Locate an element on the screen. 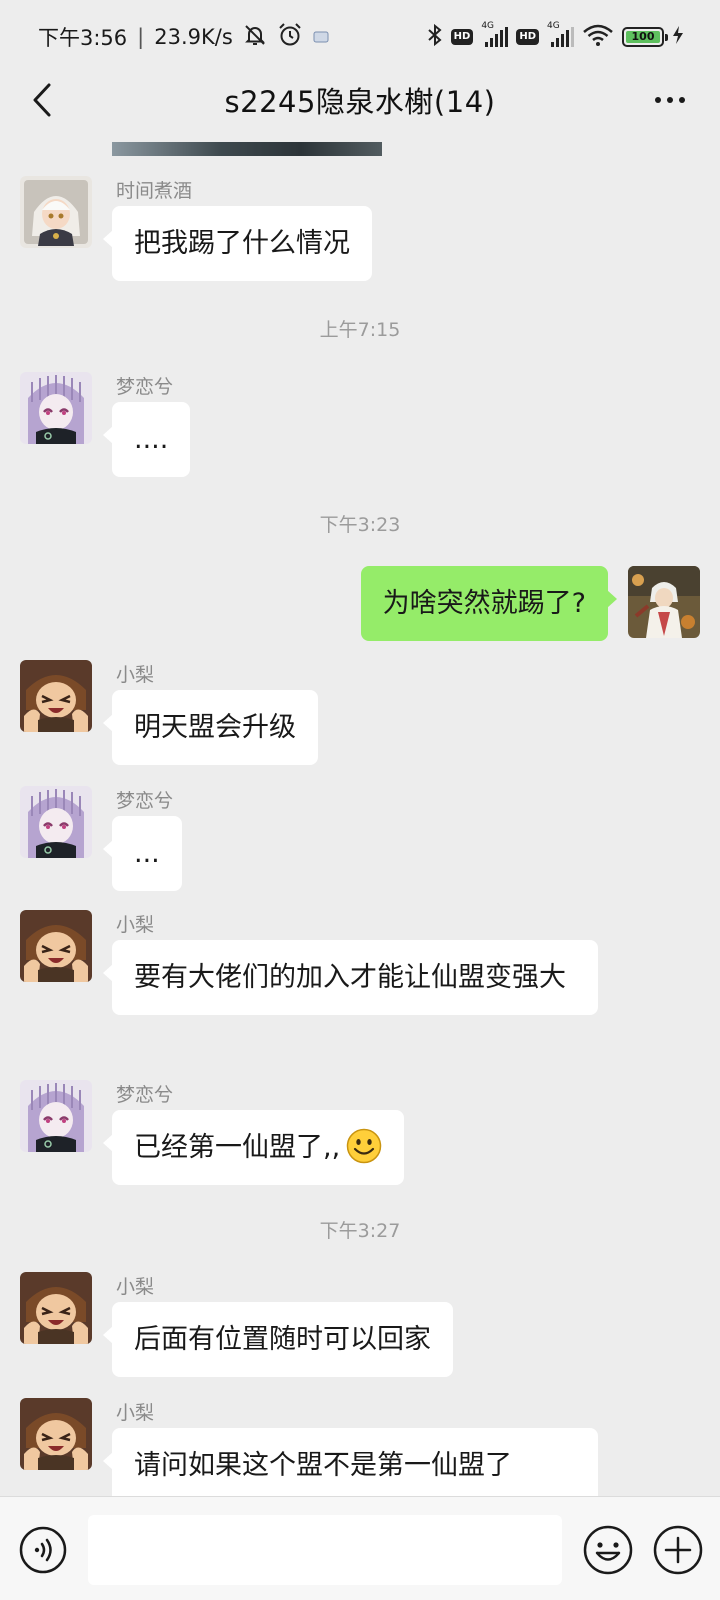 This screenshot has width=720, height=1600. wifi-icon is located at coordinates (598, 37).